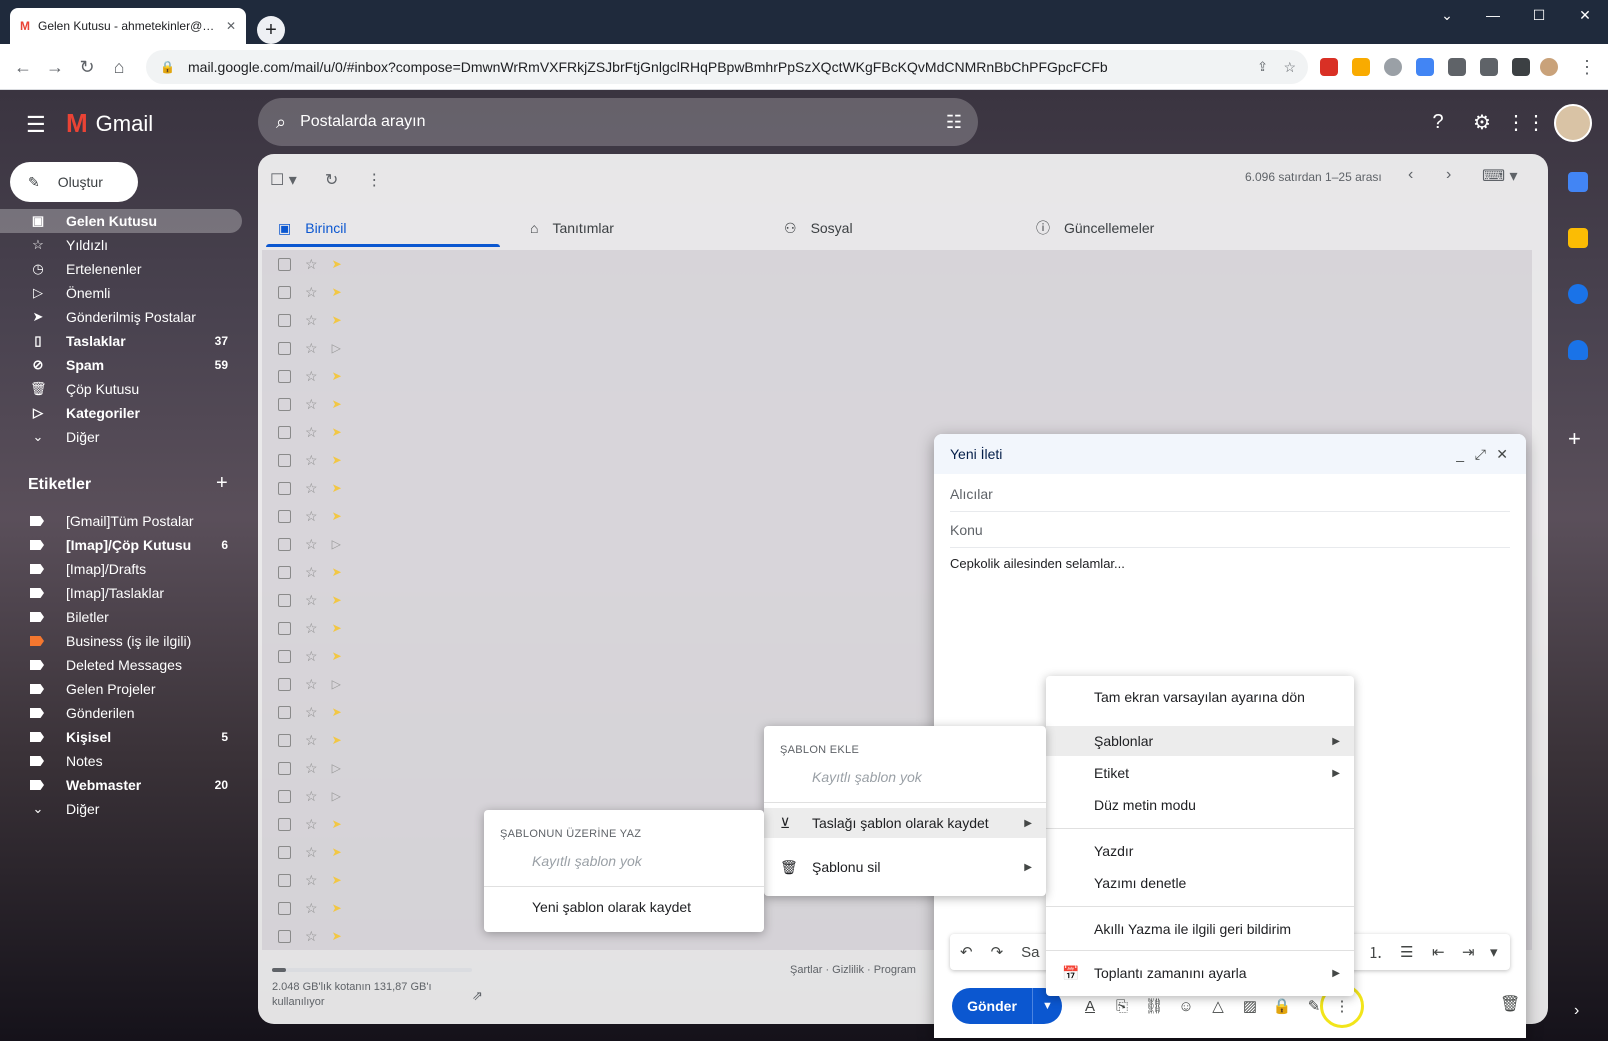  I want to click on nav-item-trash: 🗑 Çöp Kutusu, so click(121, 389).